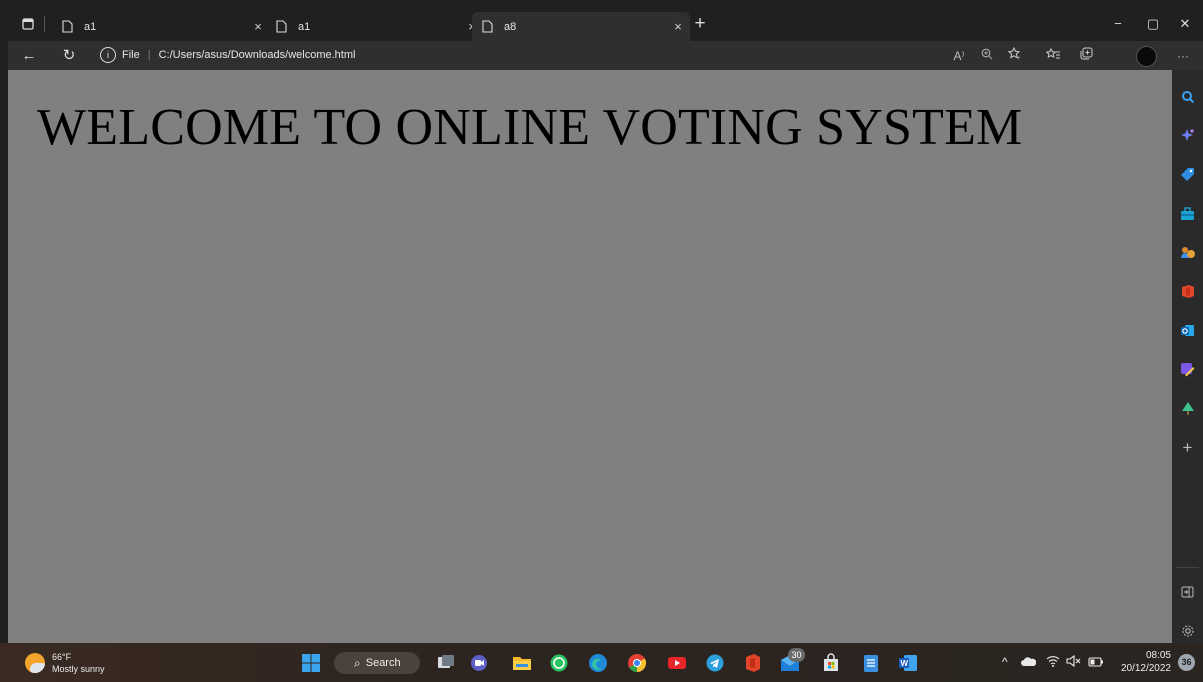 The height and width of the screenshot is (682, 1203). What do you see at coordinates (1145, 668) in the screenshot?
I see `clock-date: 20/12/2022` at bounding box center [1145, 668].